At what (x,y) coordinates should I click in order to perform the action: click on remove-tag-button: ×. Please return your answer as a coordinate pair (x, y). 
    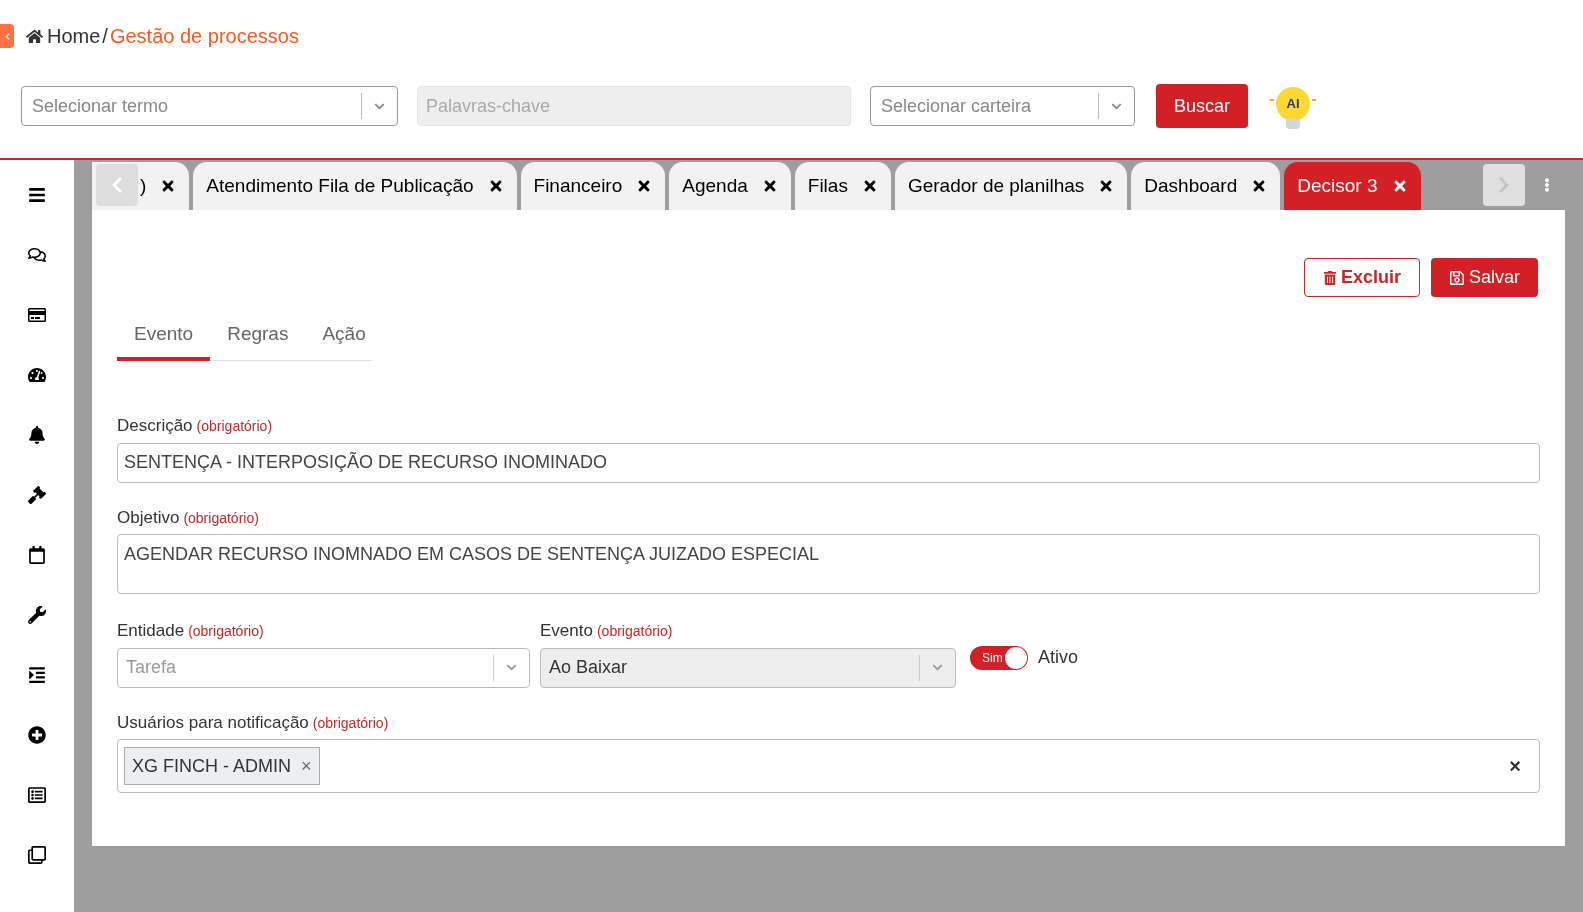
    Looking at the image, I should click on (306, 766).